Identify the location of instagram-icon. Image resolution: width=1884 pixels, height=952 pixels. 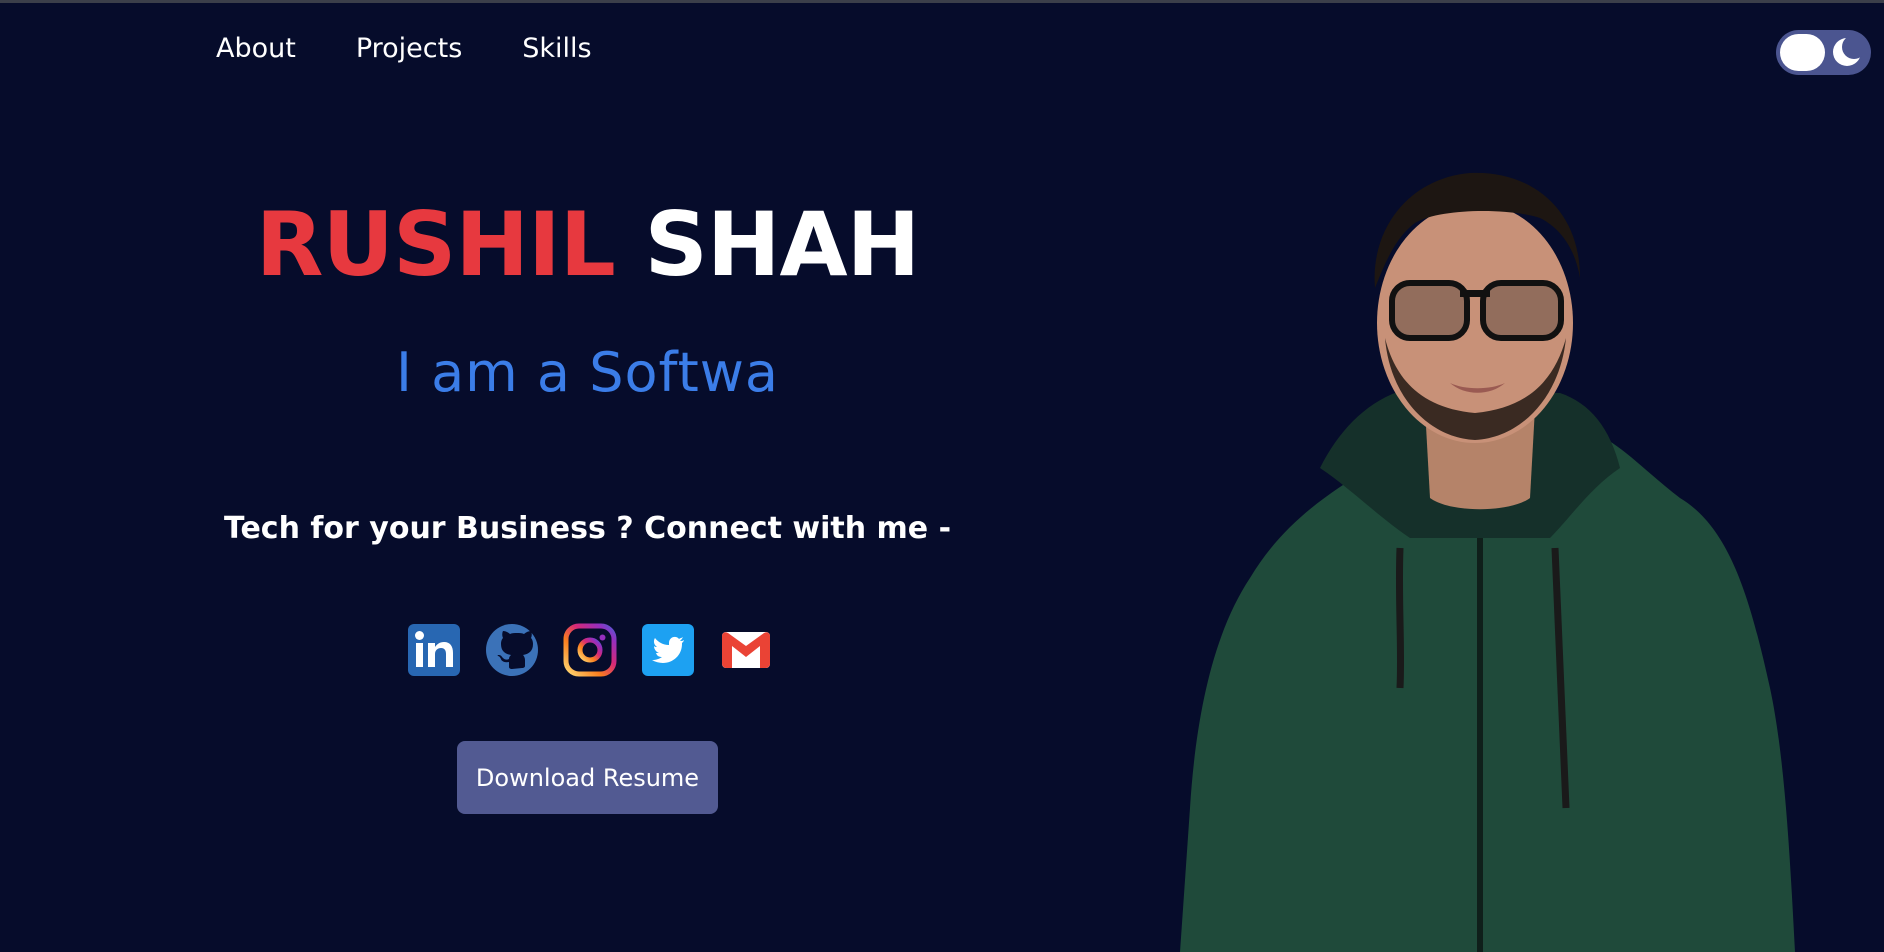
(590, 650).